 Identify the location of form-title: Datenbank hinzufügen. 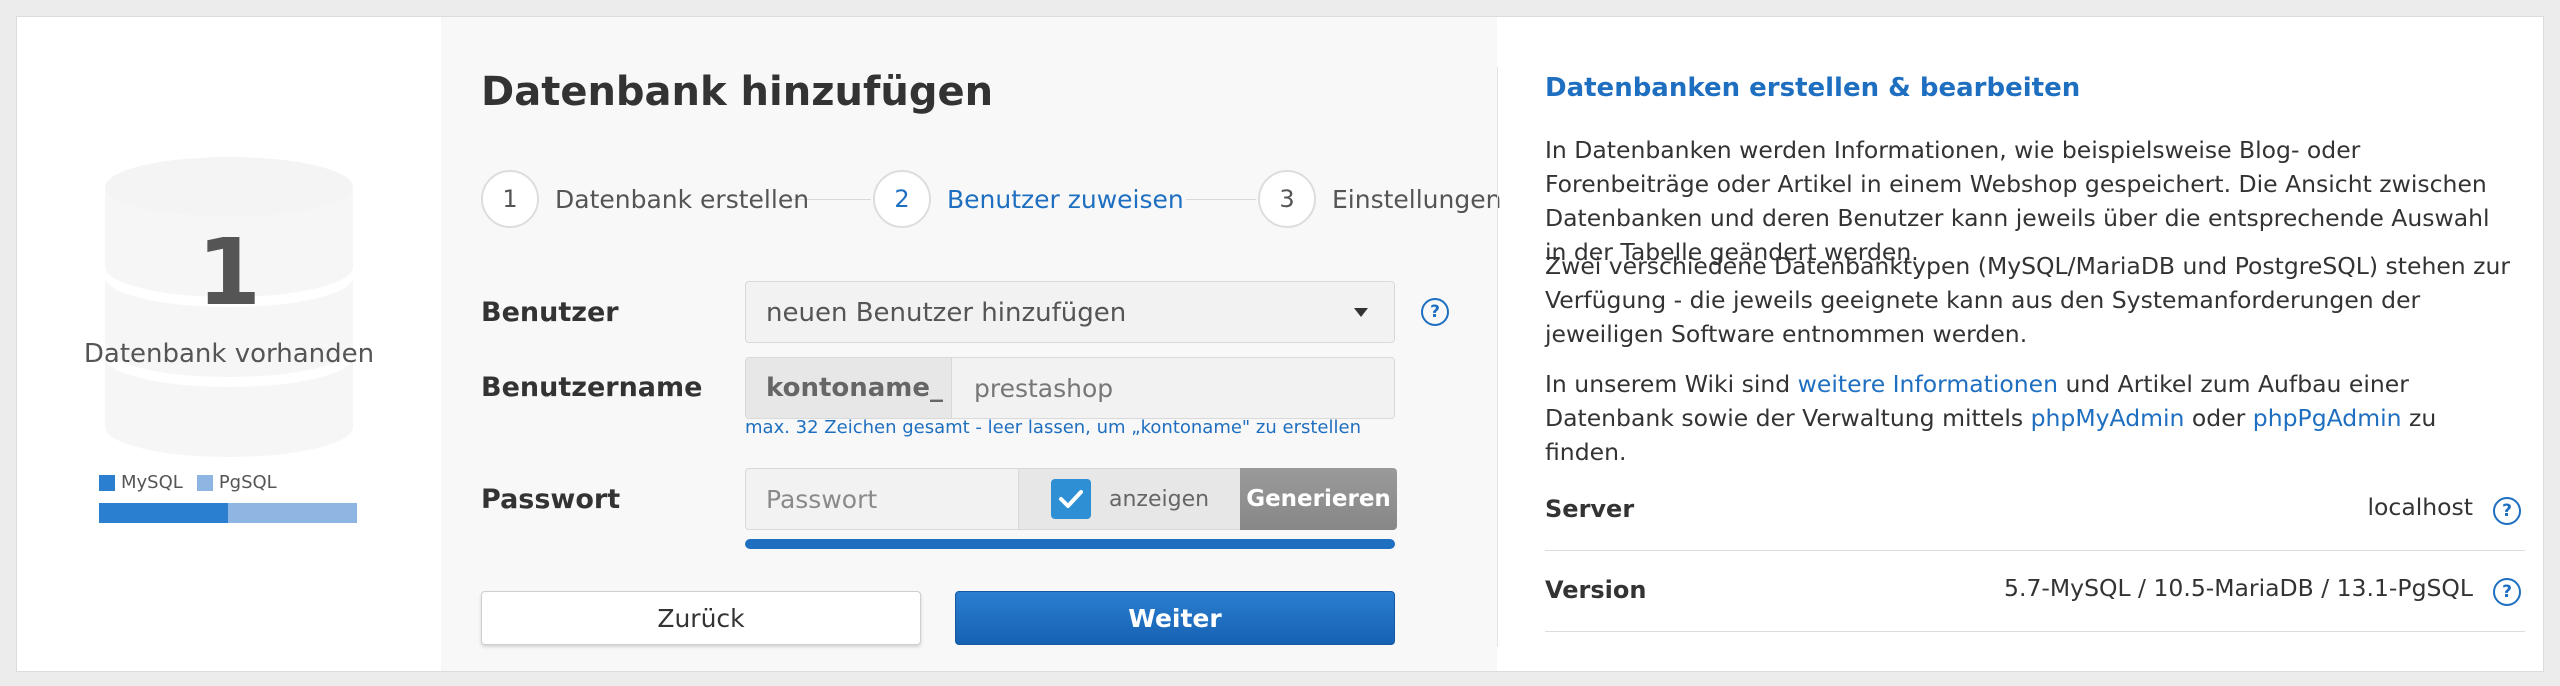
(737, 92).